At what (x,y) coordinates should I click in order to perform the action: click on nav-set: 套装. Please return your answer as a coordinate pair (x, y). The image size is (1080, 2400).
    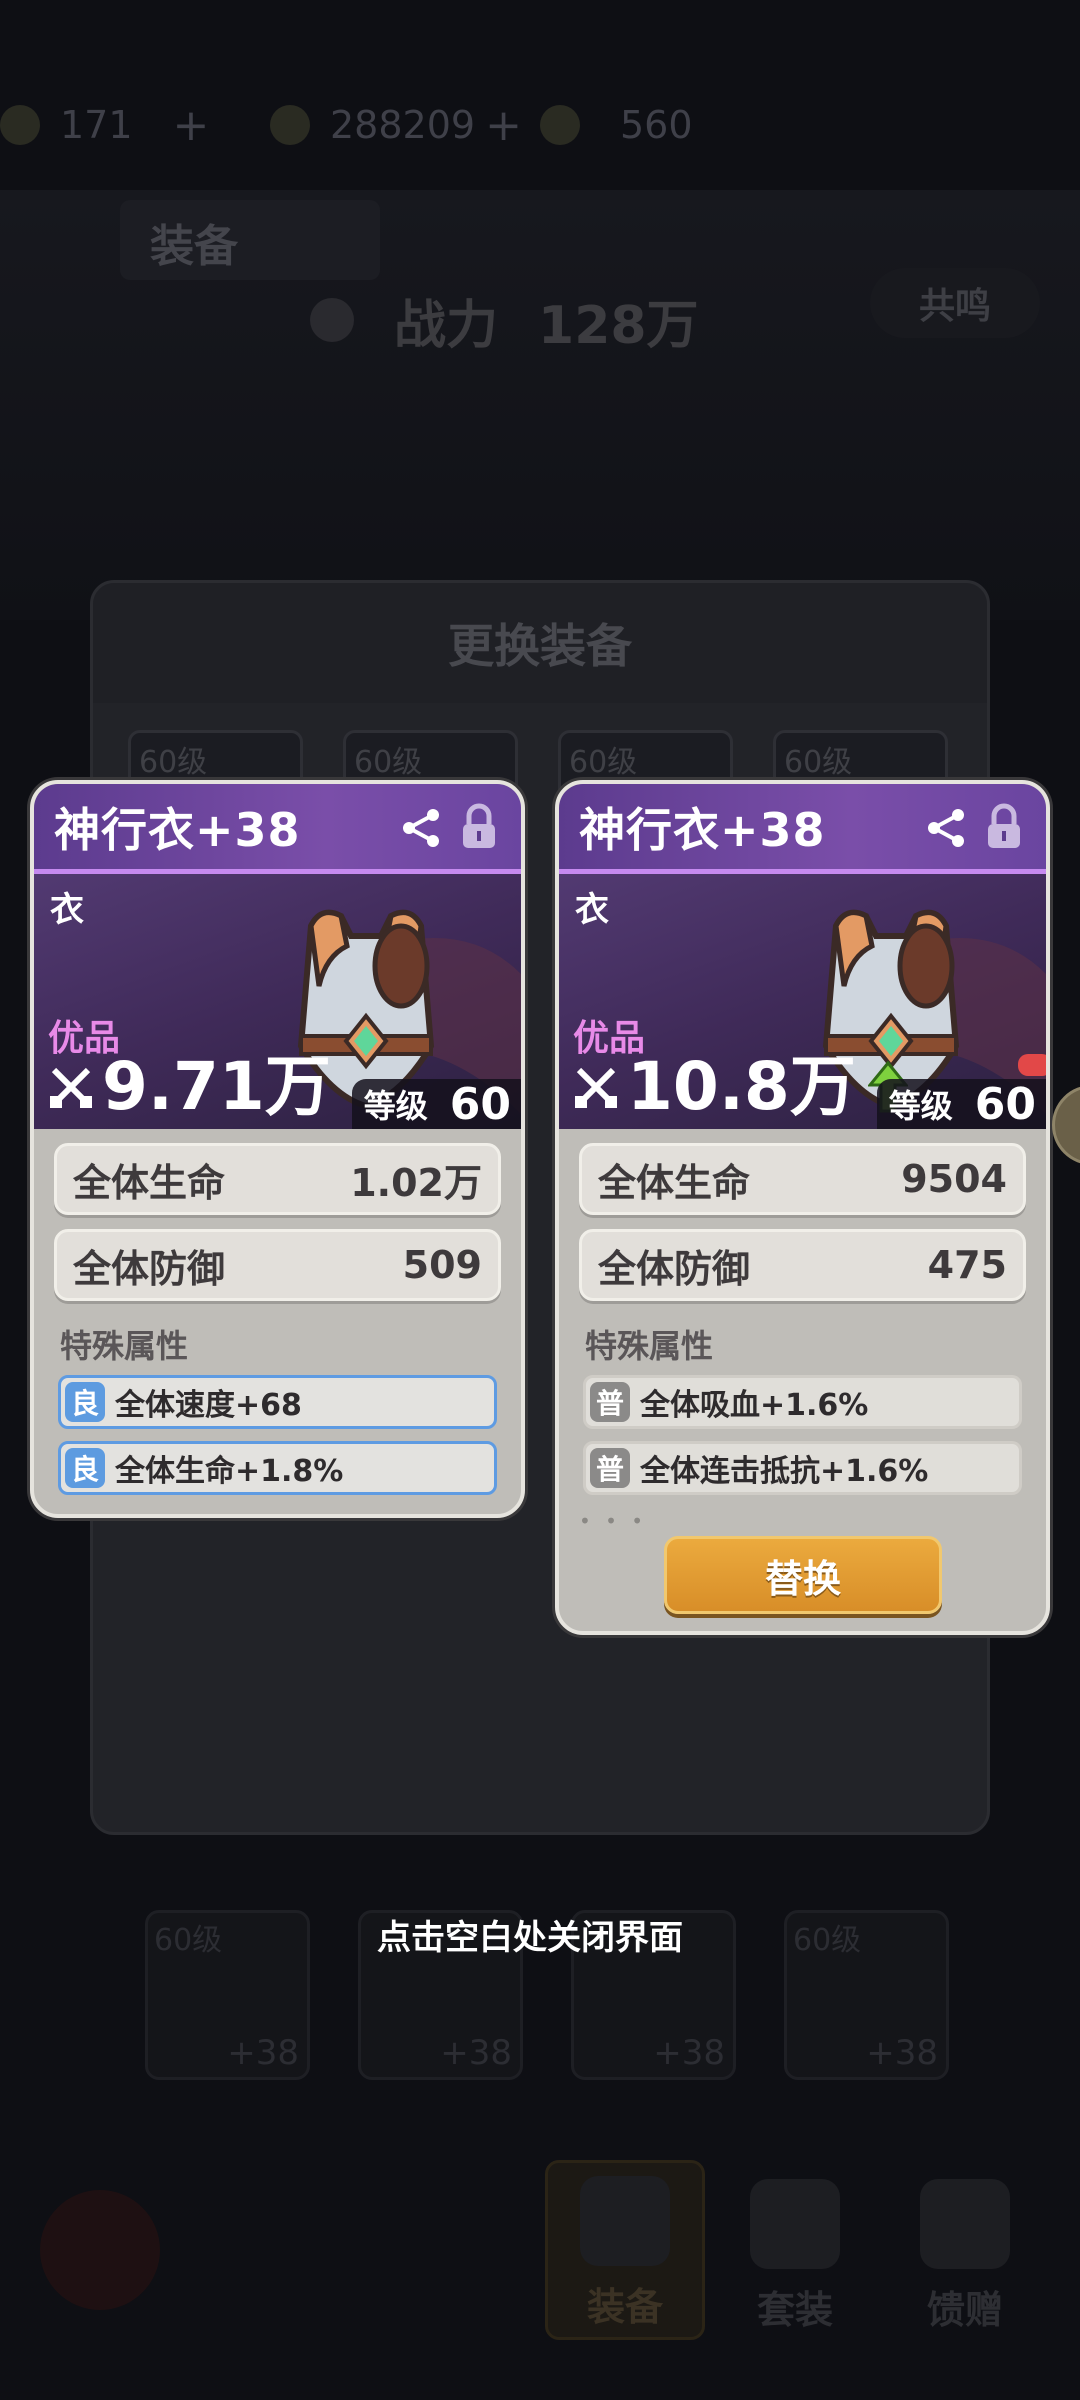
    Looking at the image, I should click on (795, 2250).